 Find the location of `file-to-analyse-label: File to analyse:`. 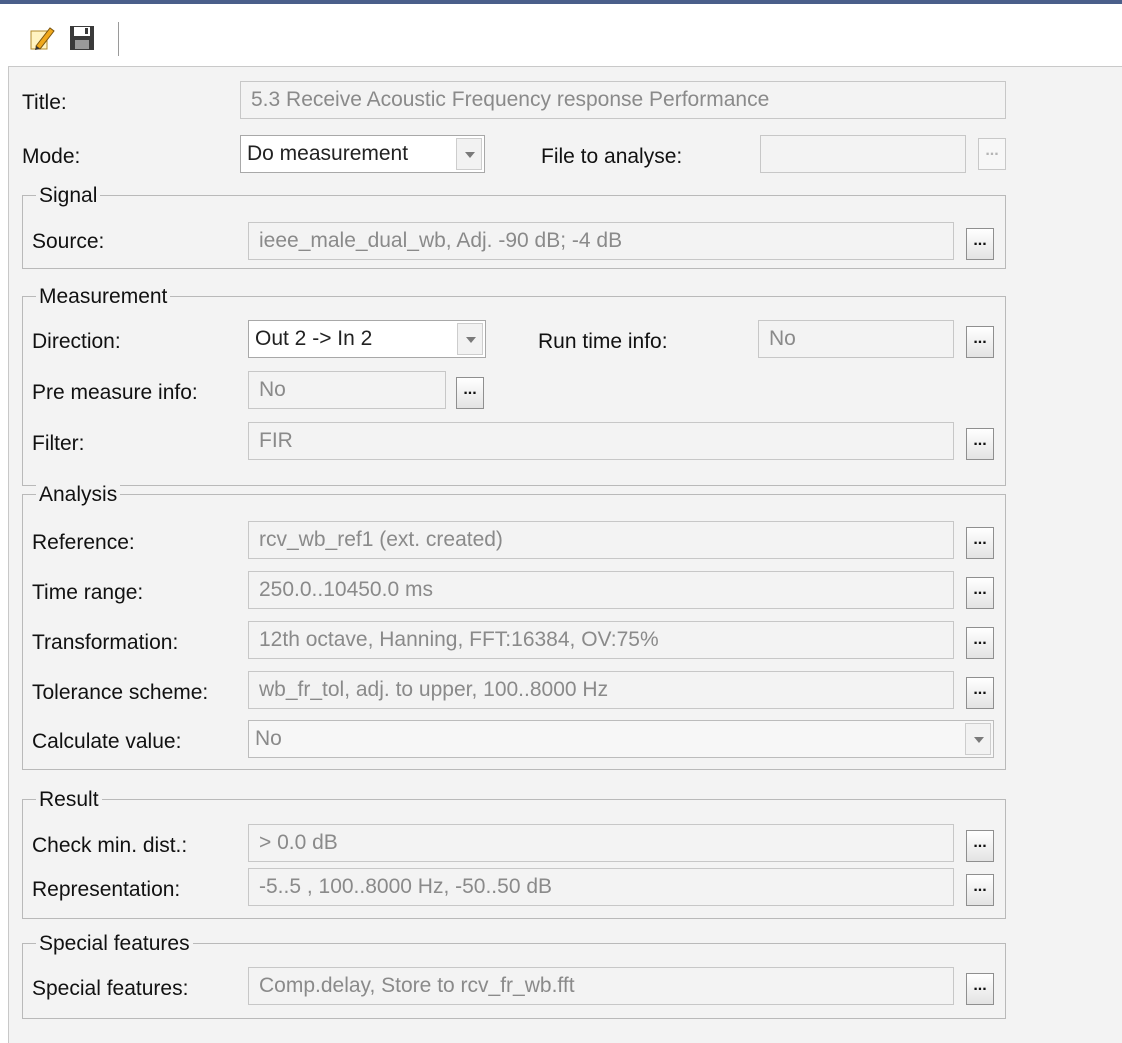

file-to-analyse-label: File to analyse: is located at coordinates (612, 156).